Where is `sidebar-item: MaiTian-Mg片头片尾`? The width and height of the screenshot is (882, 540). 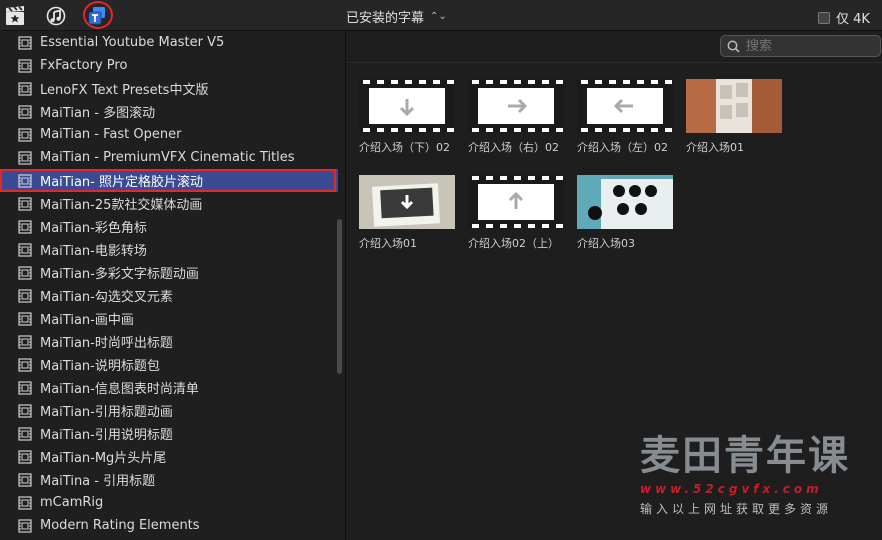 sidebar-item: MaiTian-Mg片头片尾 is located at coordinates (169, 456).